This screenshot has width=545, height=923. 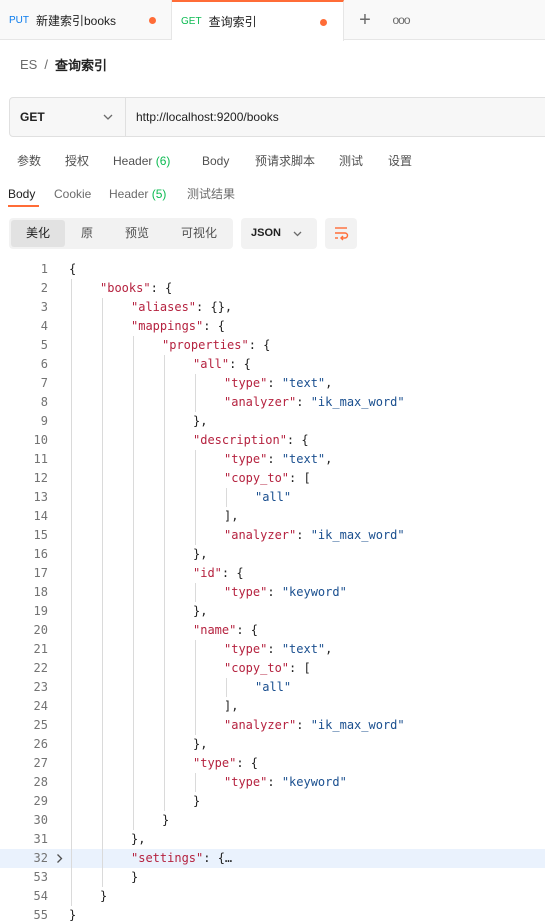 What do you see at coordinates (272, 573) in the screenshot?
I see `code-line: 17 "id": {` at bounding box center [272, 573].